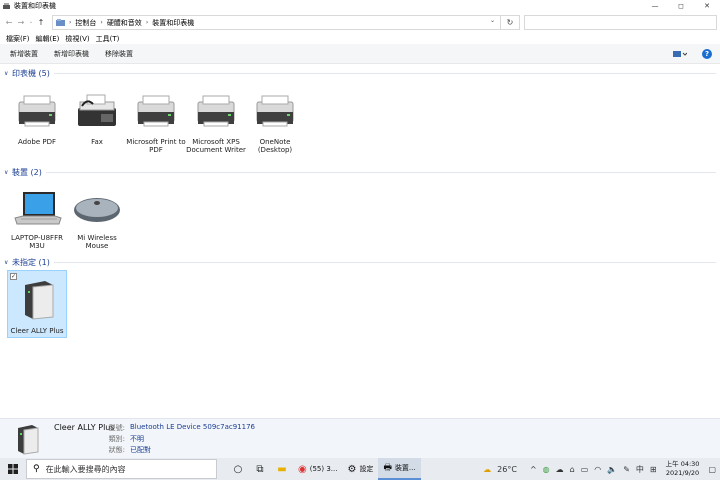  Describe the element at coordinates (48, 39) in the screenshot. I see `menu-edit: 編輯(E)` at that location.